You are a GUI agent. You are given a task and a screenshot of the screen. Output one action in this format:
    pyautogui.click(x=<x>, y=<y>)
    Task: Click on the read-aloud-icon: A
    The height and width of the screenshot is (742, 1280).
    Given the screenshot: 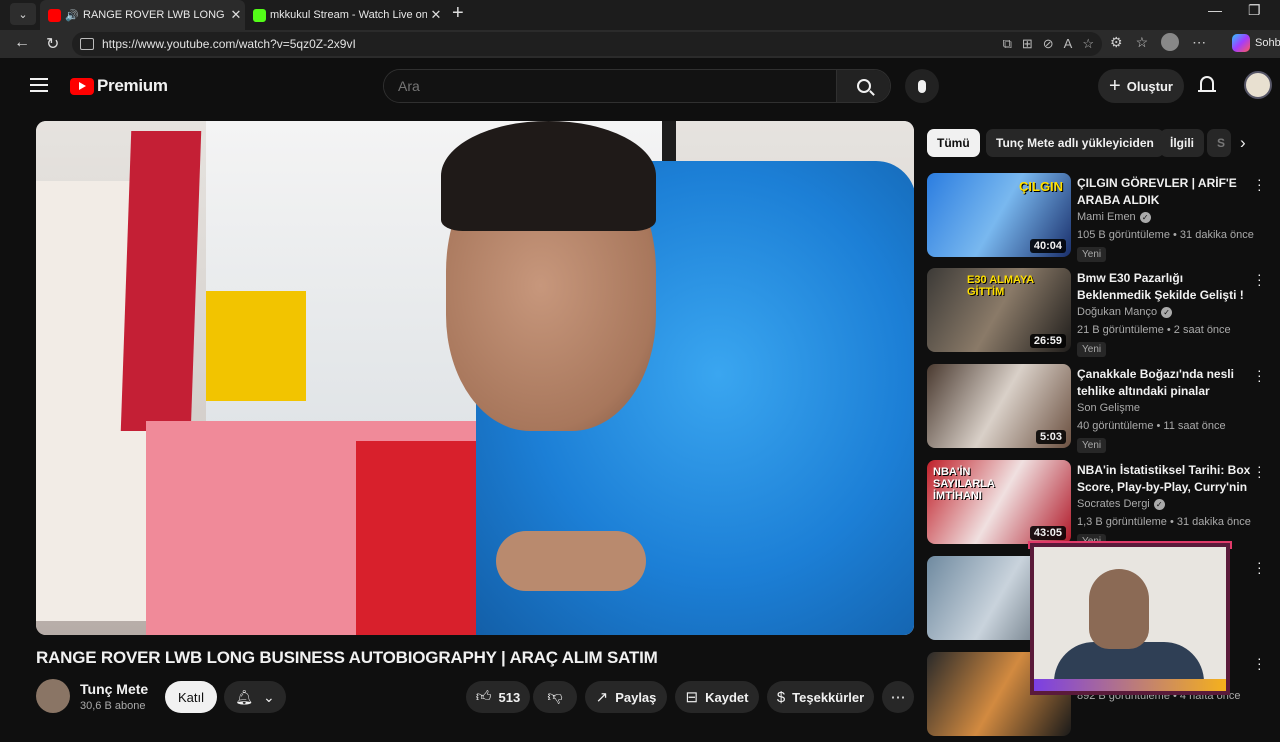 What is the action you would take?
    pyautogui.click(x=1068, y=44)
    